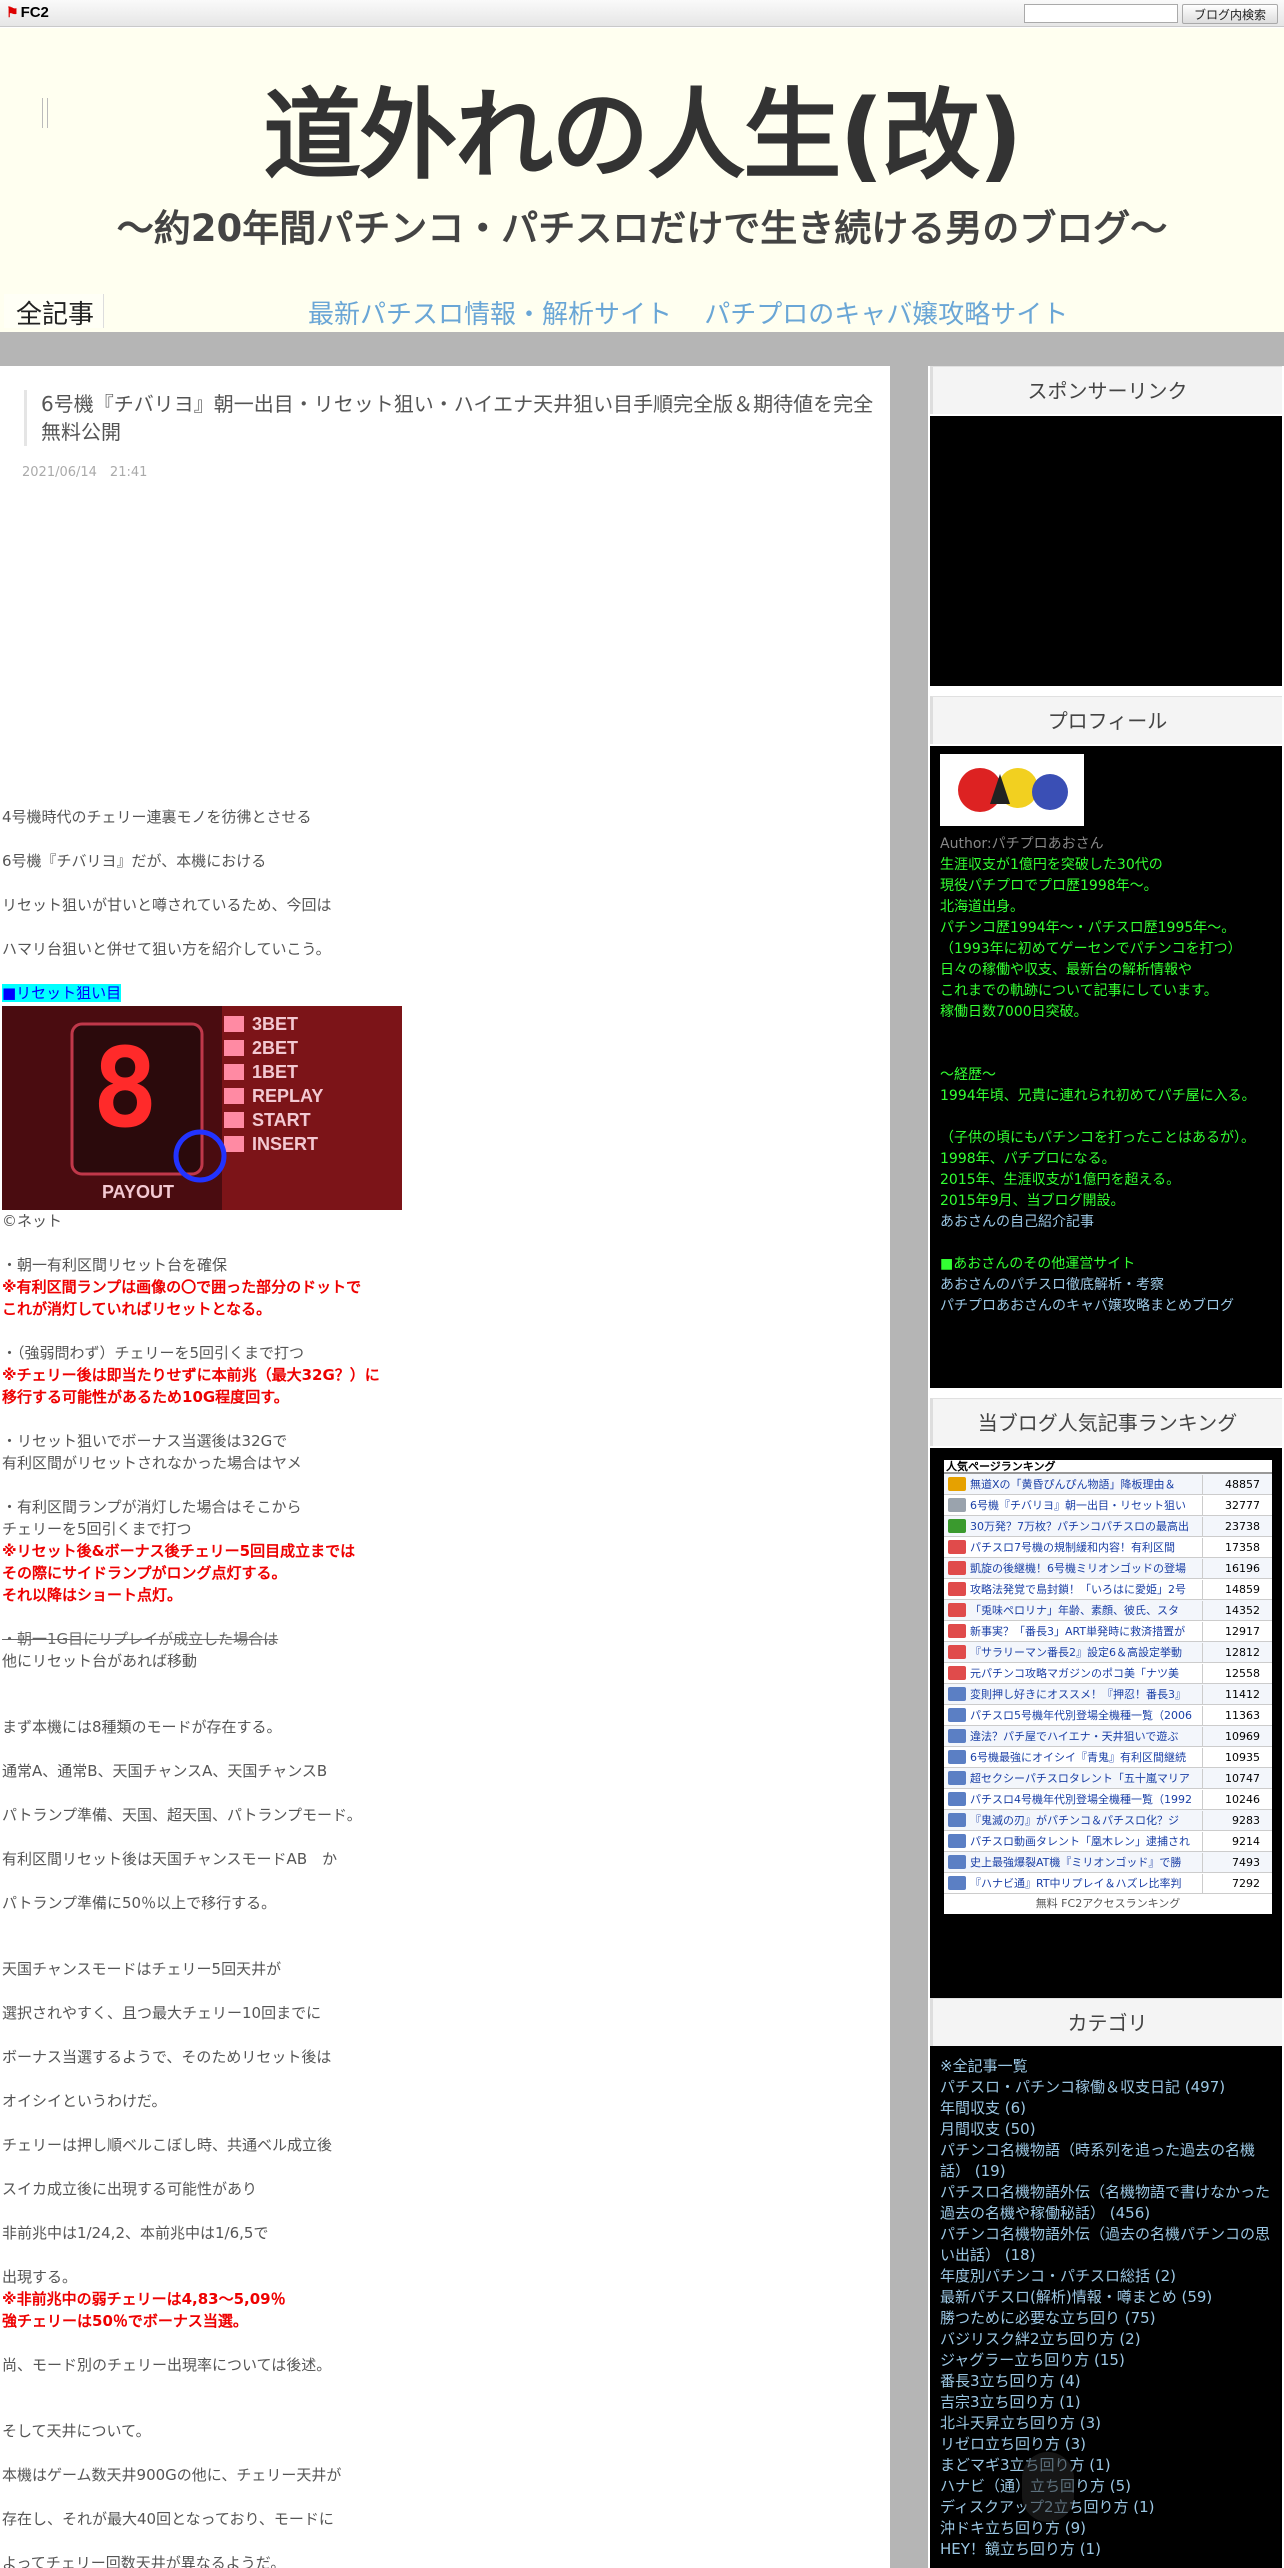  I want to click on ranking-count: 10969, so click(1233, 1736).